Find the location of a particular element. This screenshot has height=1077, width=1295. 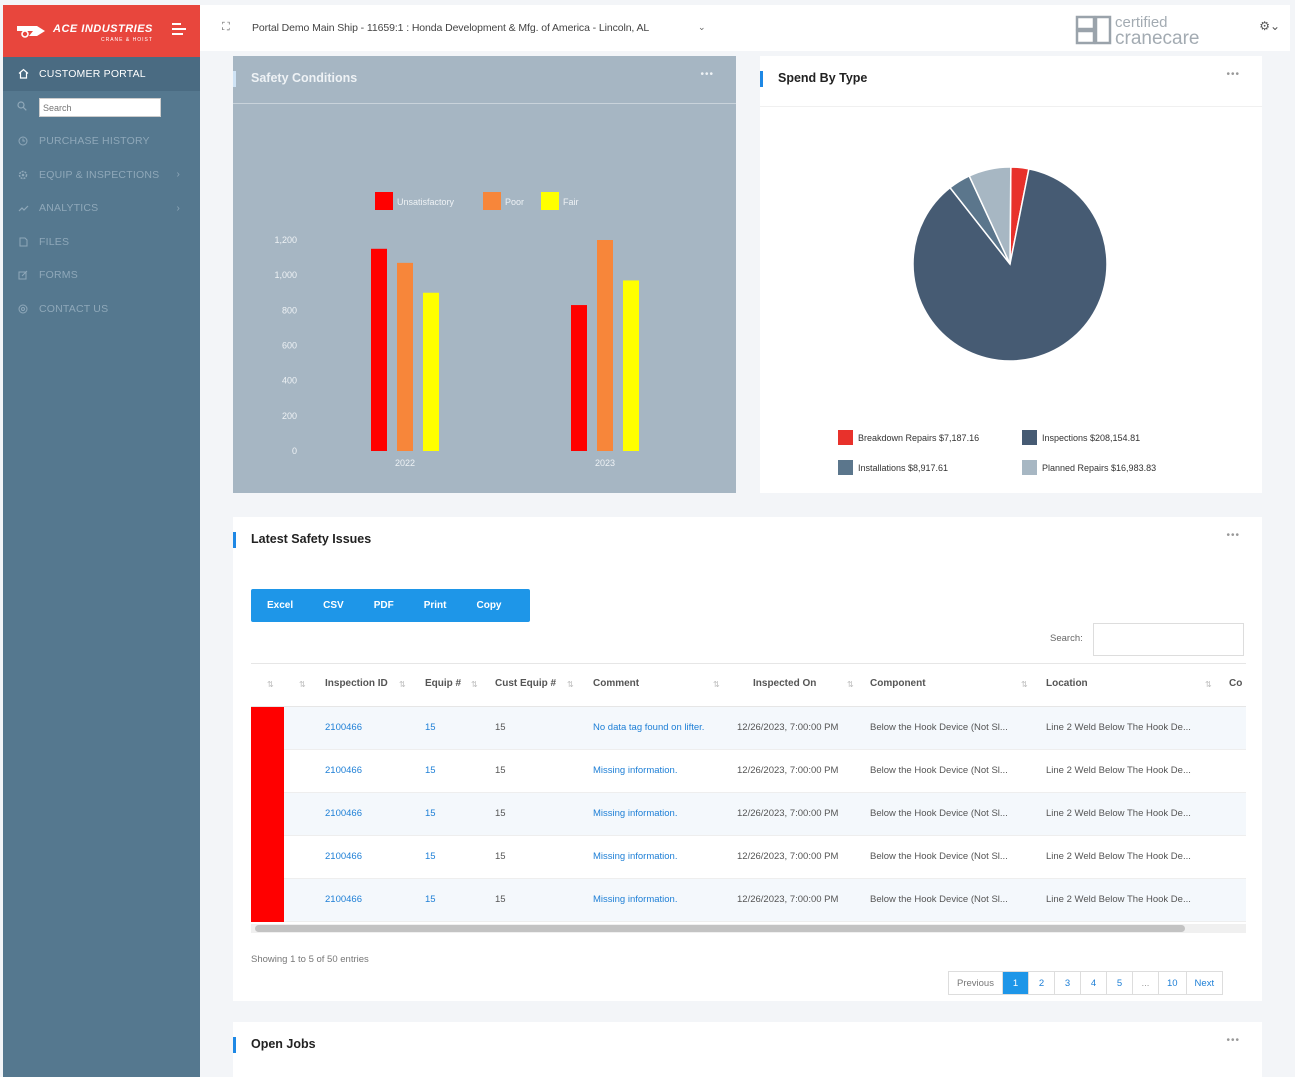

search-icon is located at coordinates (23, 107).